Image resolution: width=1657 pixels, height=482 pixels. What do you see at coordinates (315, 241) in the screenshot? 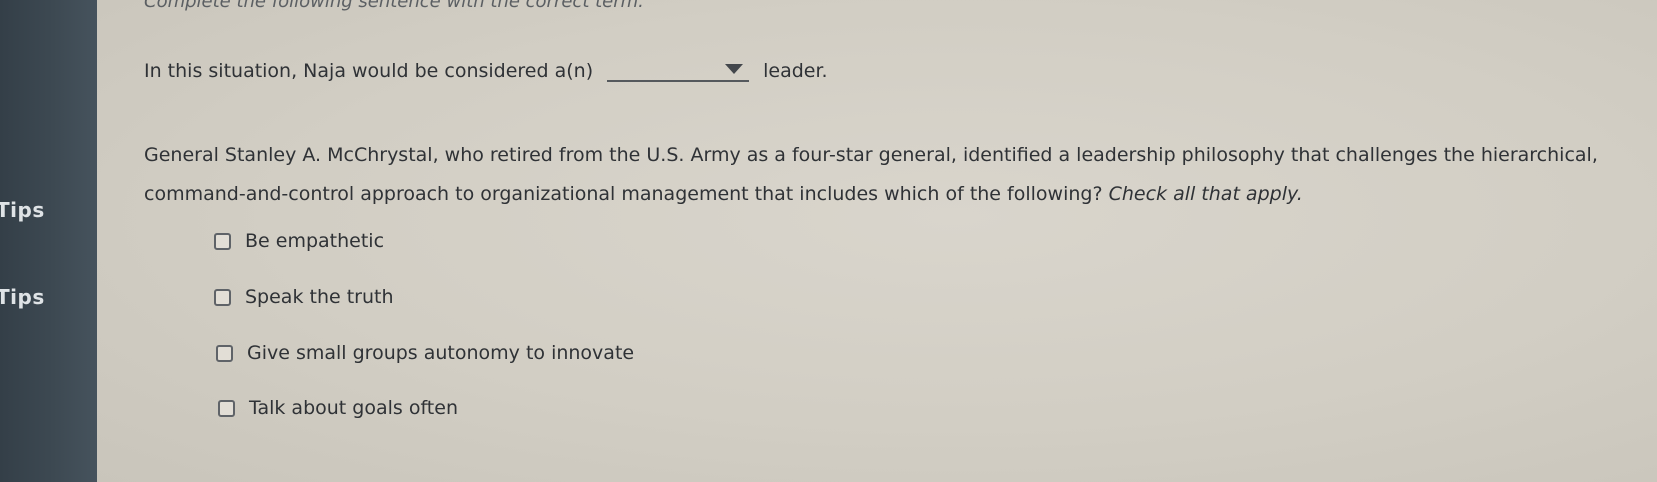
I see `option-label: Be empathetic` at bounding box center [315, 241].